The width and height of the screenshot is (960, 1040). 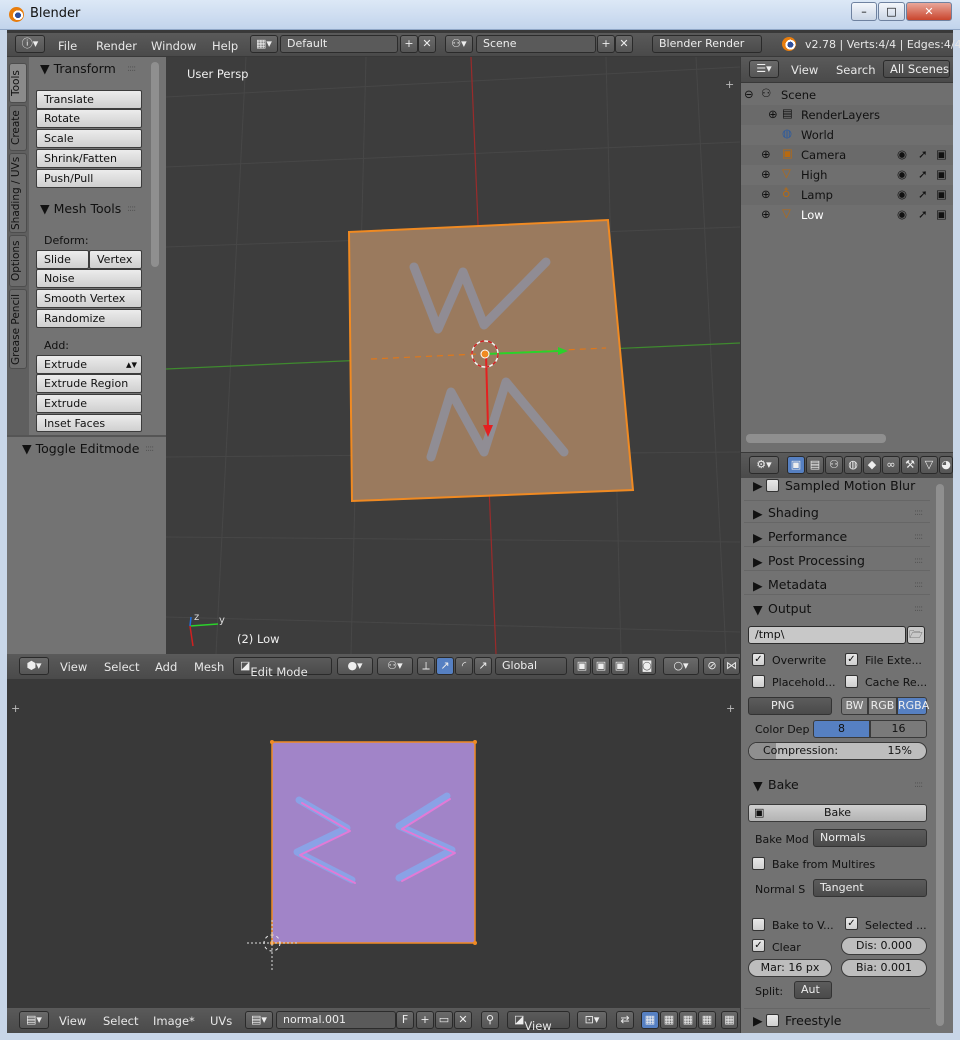 I want to click on randomize-button: Randomize, so click(x=89, y=318).